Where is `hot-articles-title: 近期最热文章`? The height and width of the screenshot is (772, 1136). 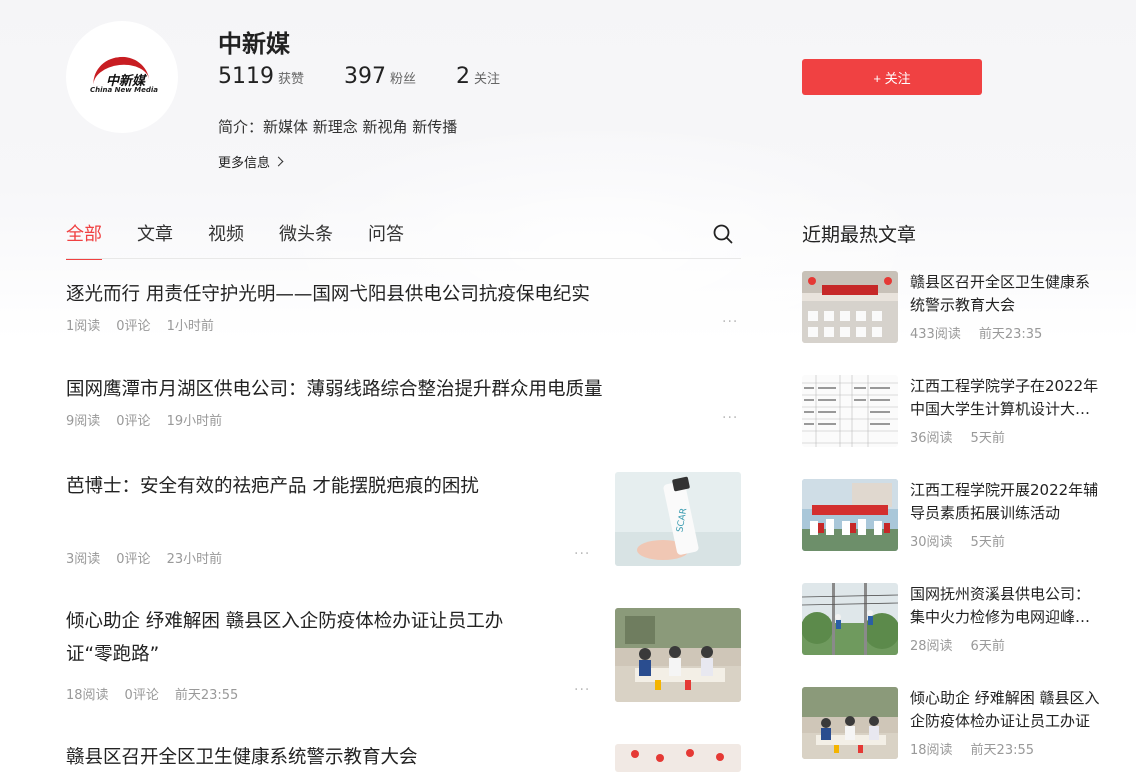
hot-articles-title: 近期最热文章 is located at coordinates (859, 235).